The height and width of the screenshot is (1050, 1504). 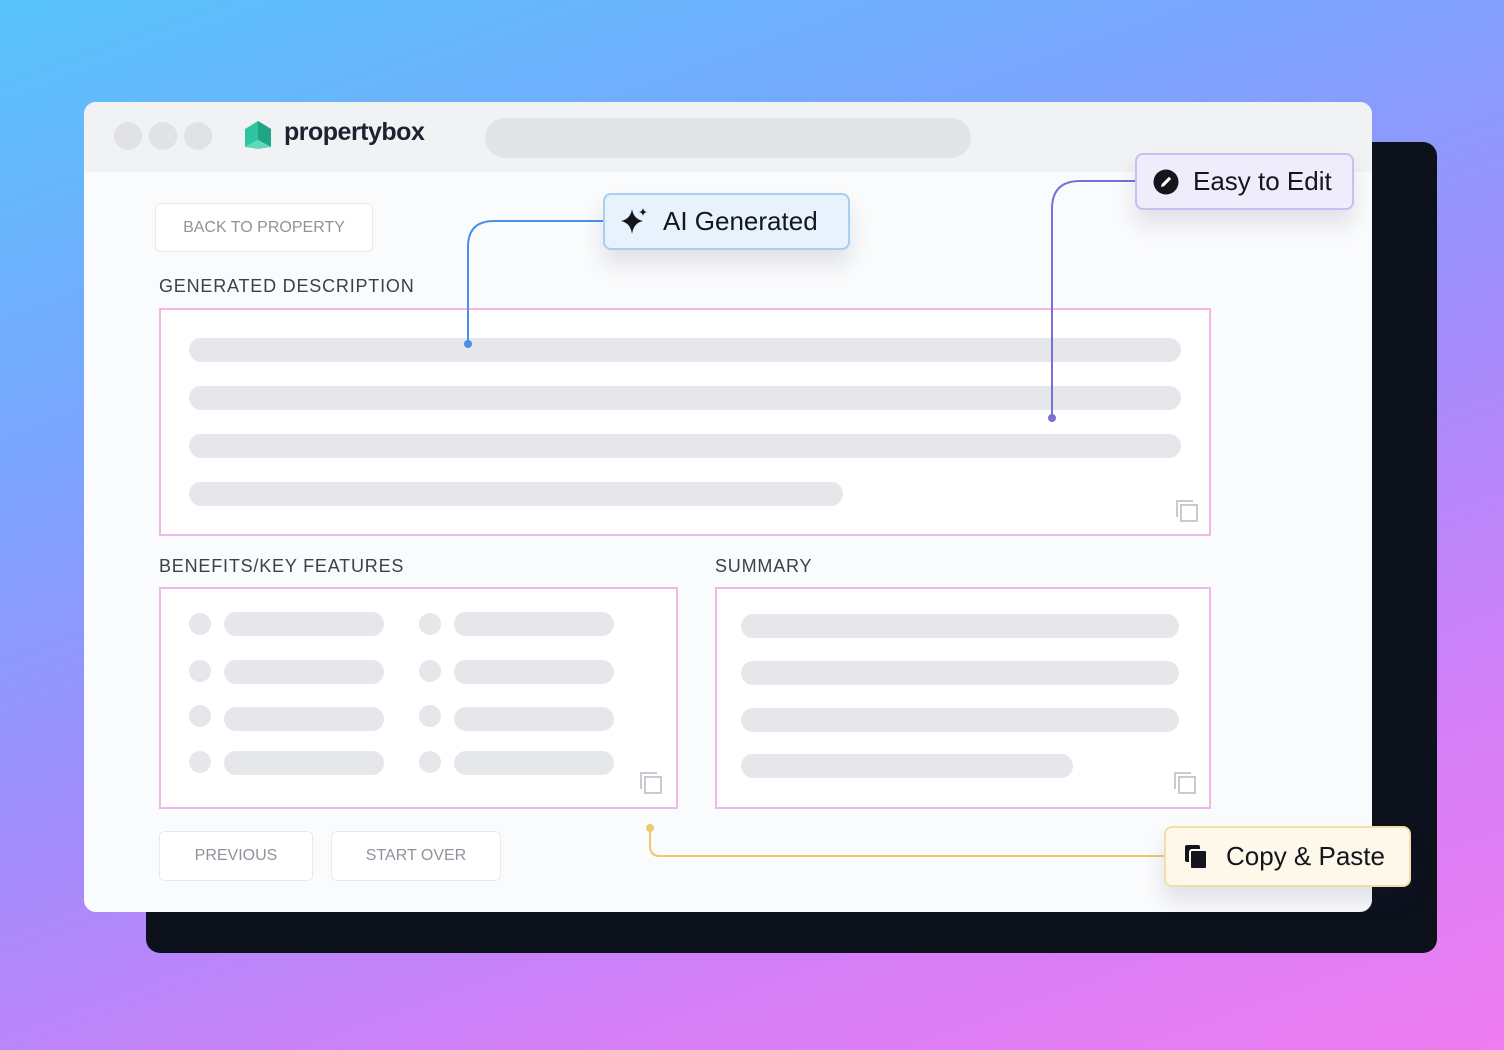 I want to click on copy-features-icon, so click(x=651, y=783).